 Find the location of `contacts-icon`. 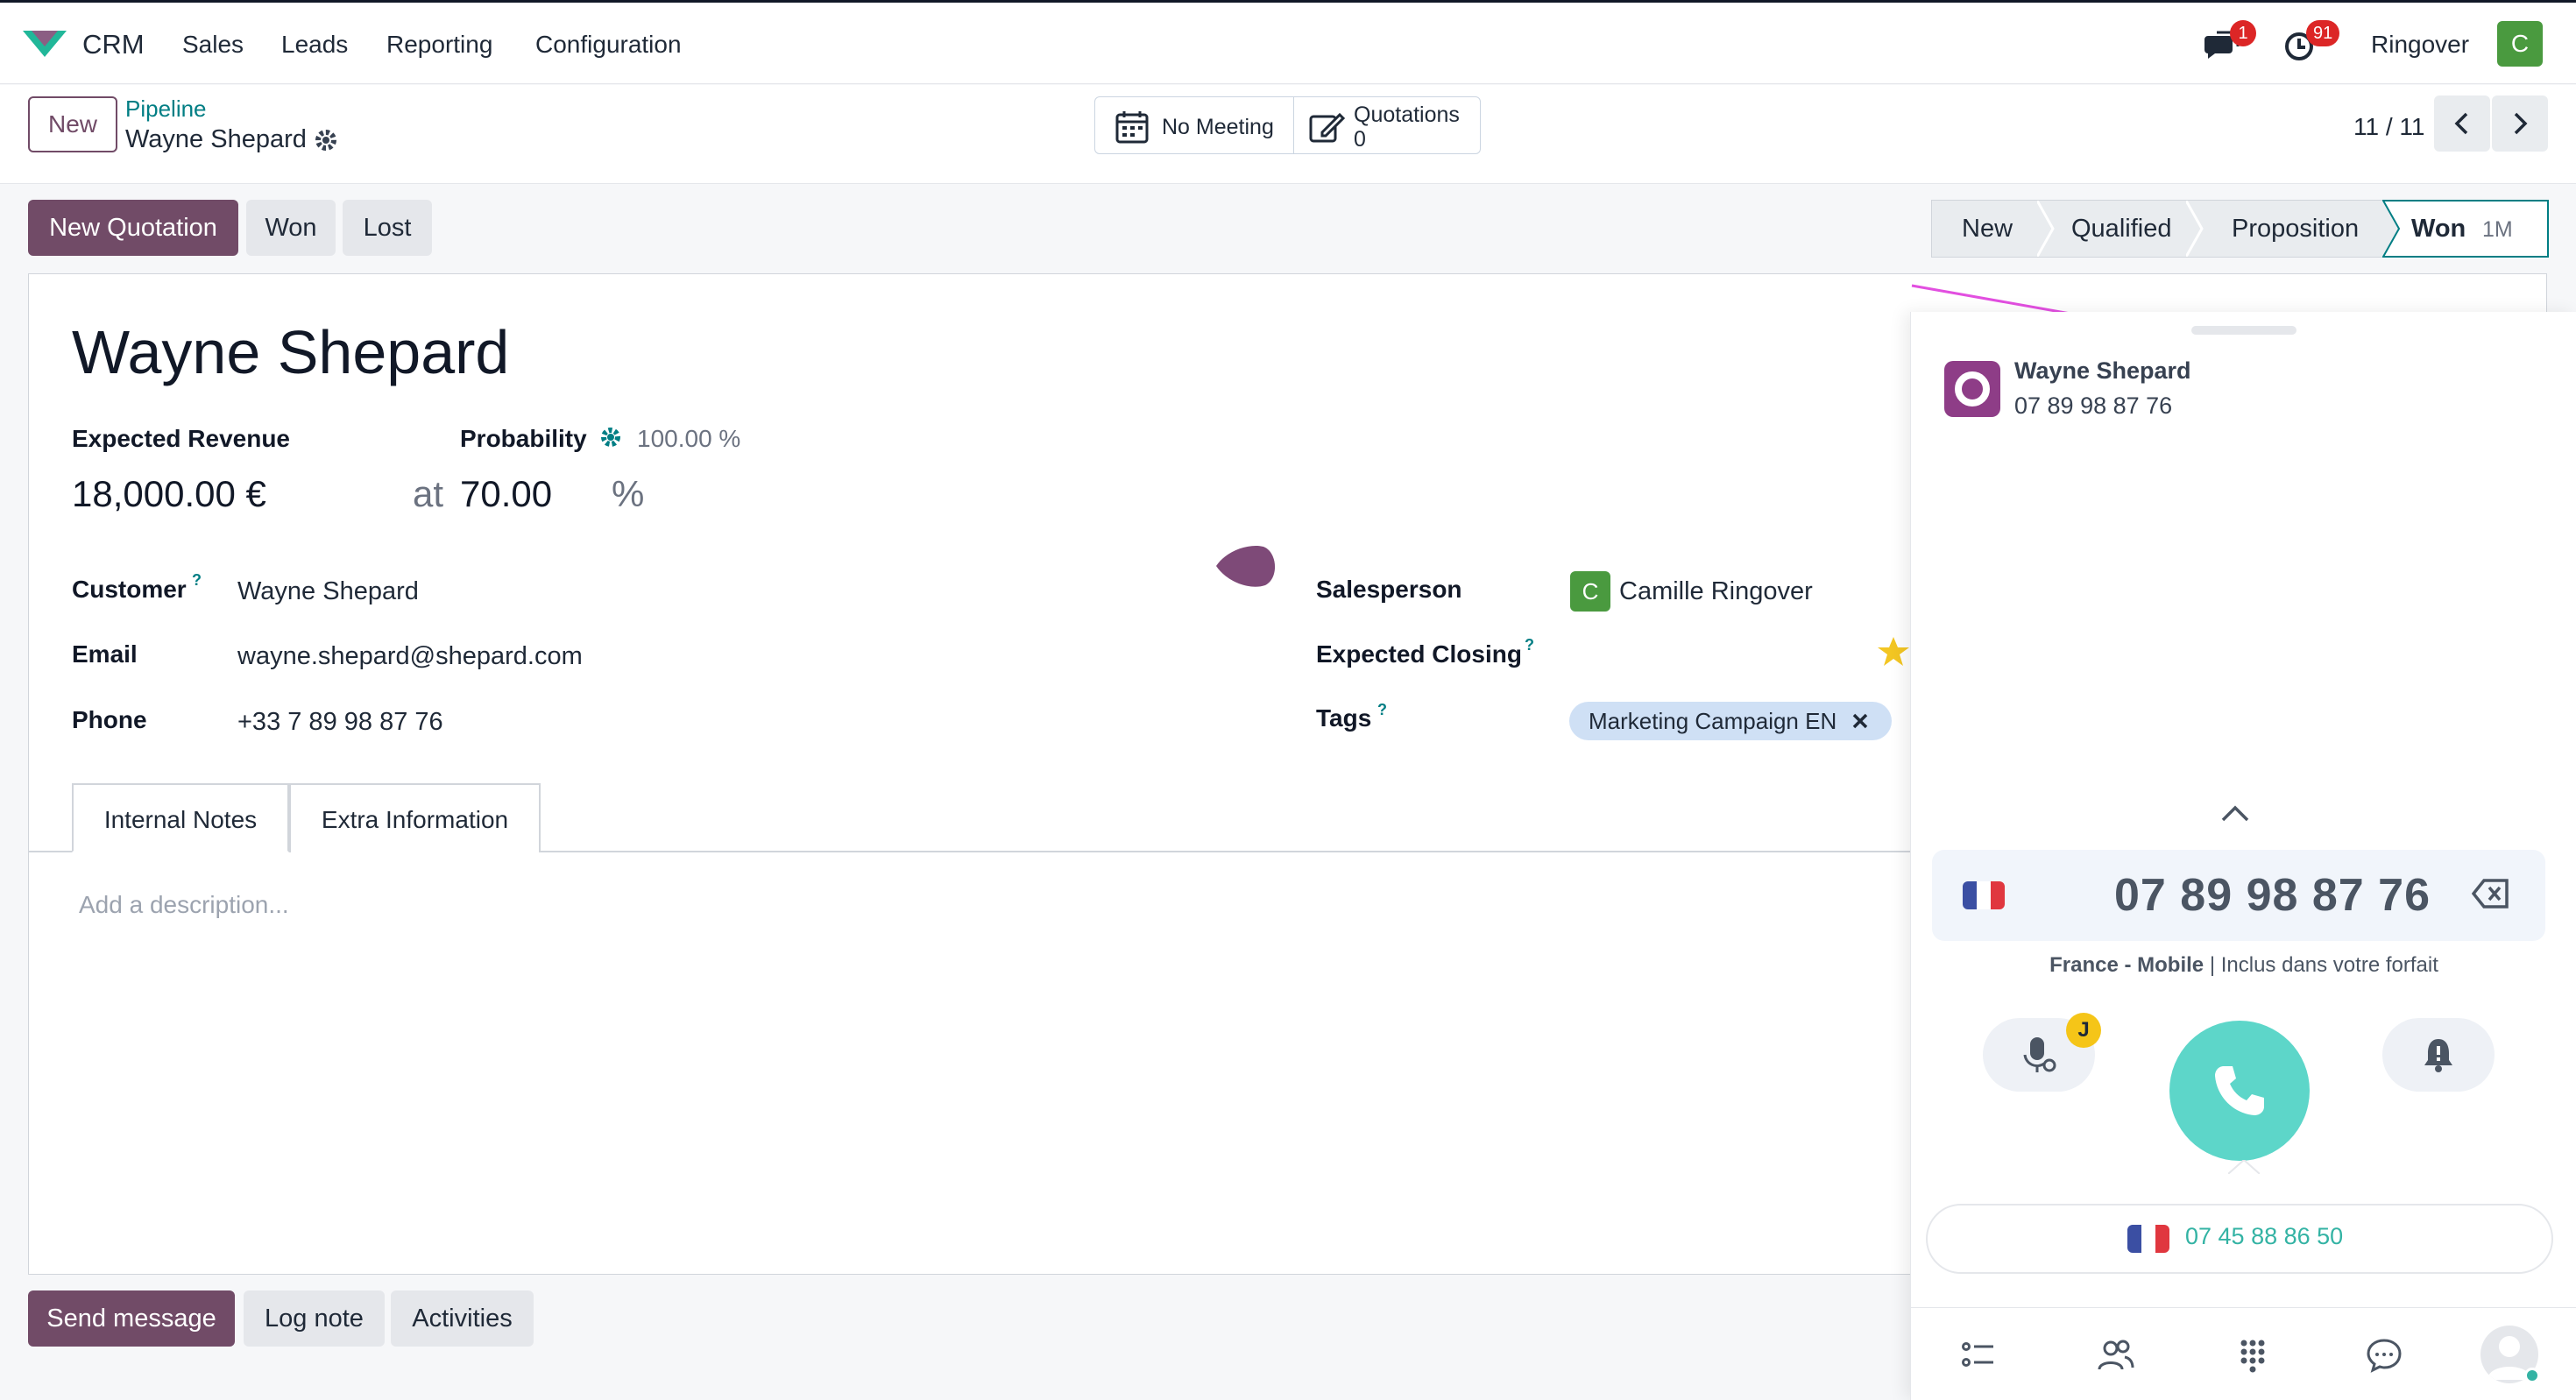

contacts-icon is located at coordinates (2116, 1355).